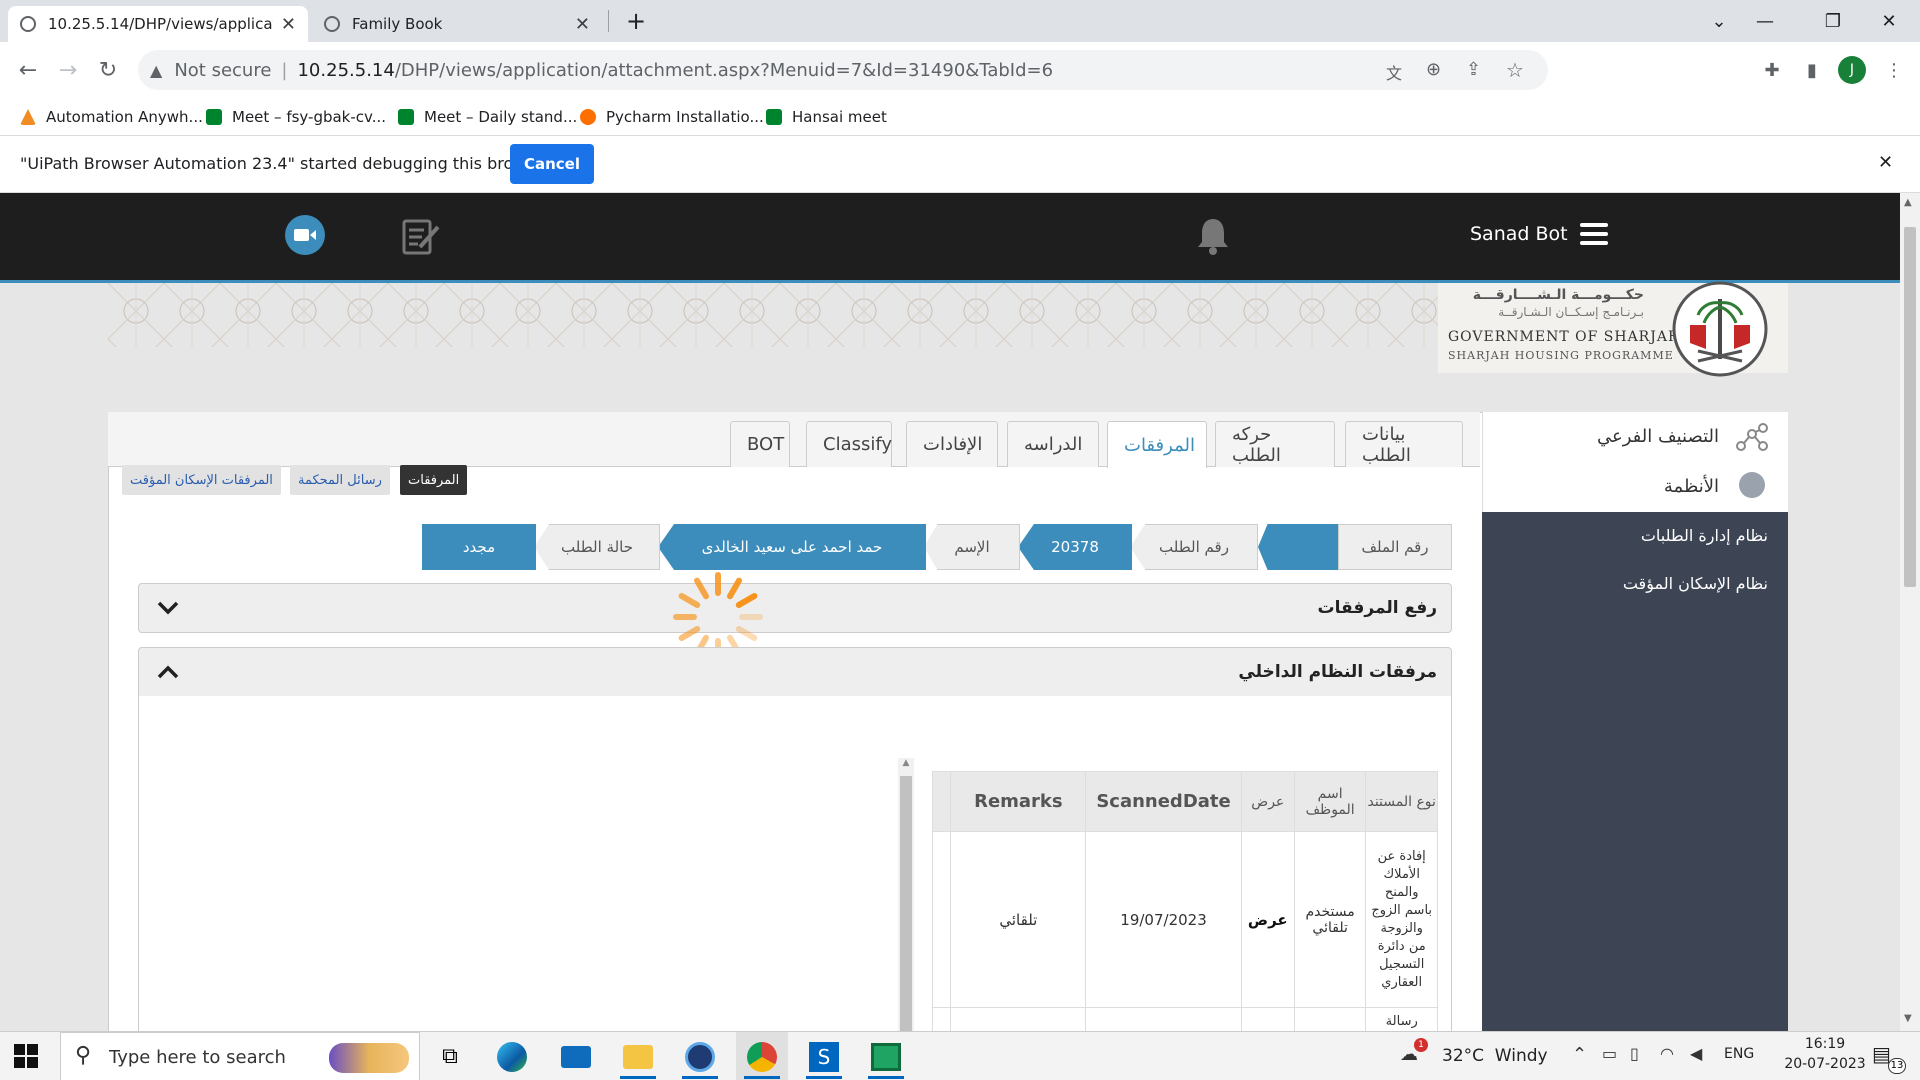 The height and width of the screenshot is (1080, 1920). Describe the element at coordinates (1696, 1053) in the screenshot. I see `volume-icon: ◀` at that location.